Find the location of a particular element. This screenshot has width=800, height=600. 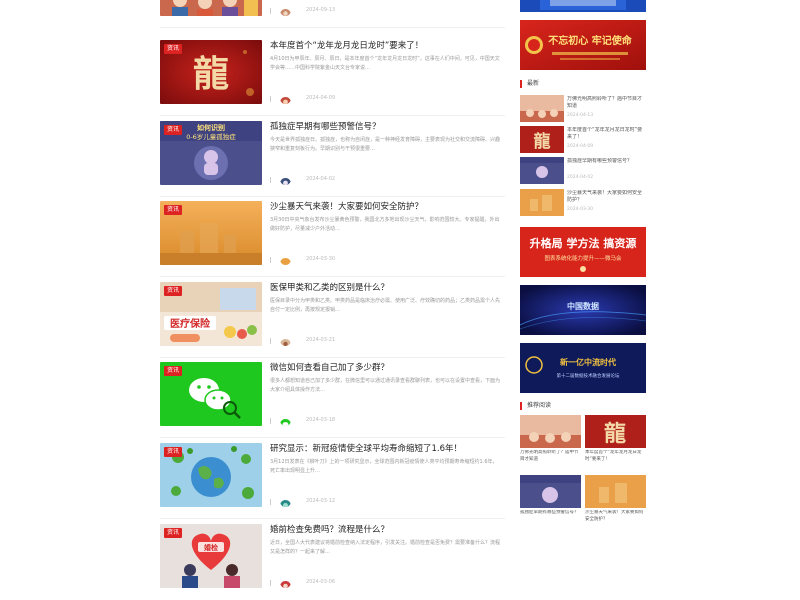

article-meta: 2024-04-02 is located at coordinates (387, 180).